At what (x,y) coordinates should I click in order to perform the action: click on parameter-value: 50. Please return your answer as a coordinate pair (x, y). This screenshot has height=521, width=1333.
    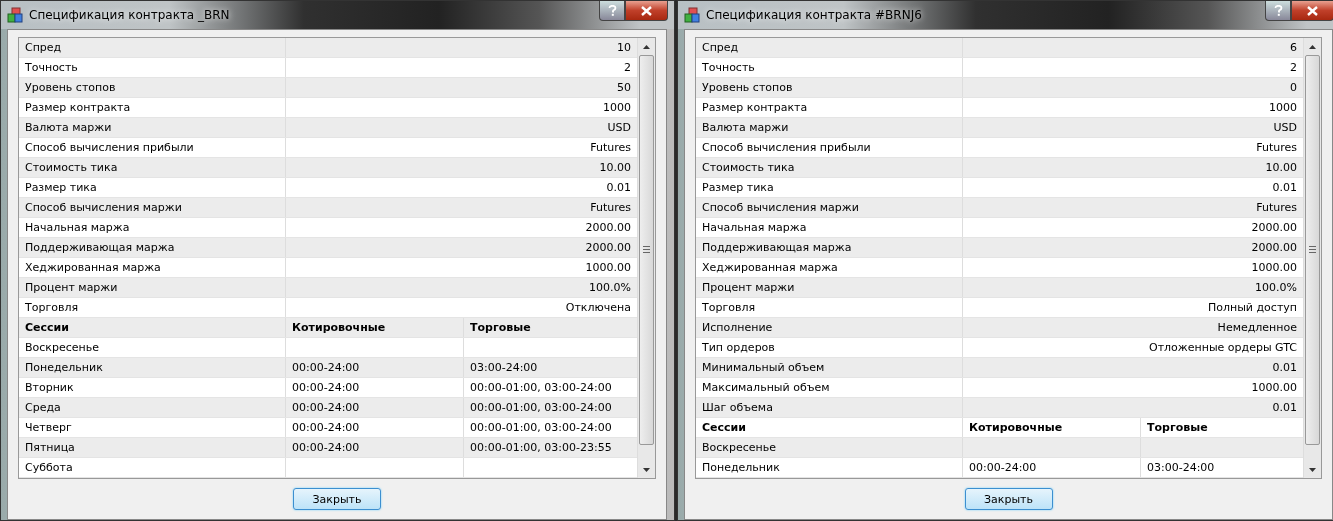
    Looking at the image, I should click on (624, 88).